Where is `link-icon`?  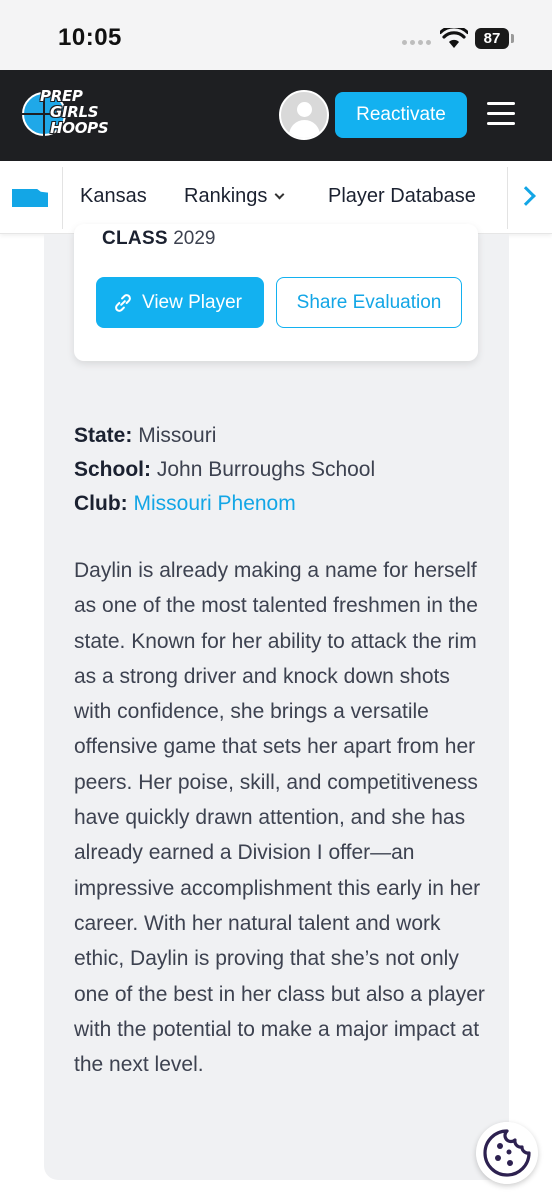
link-icon is located at coordinates (123, 303).